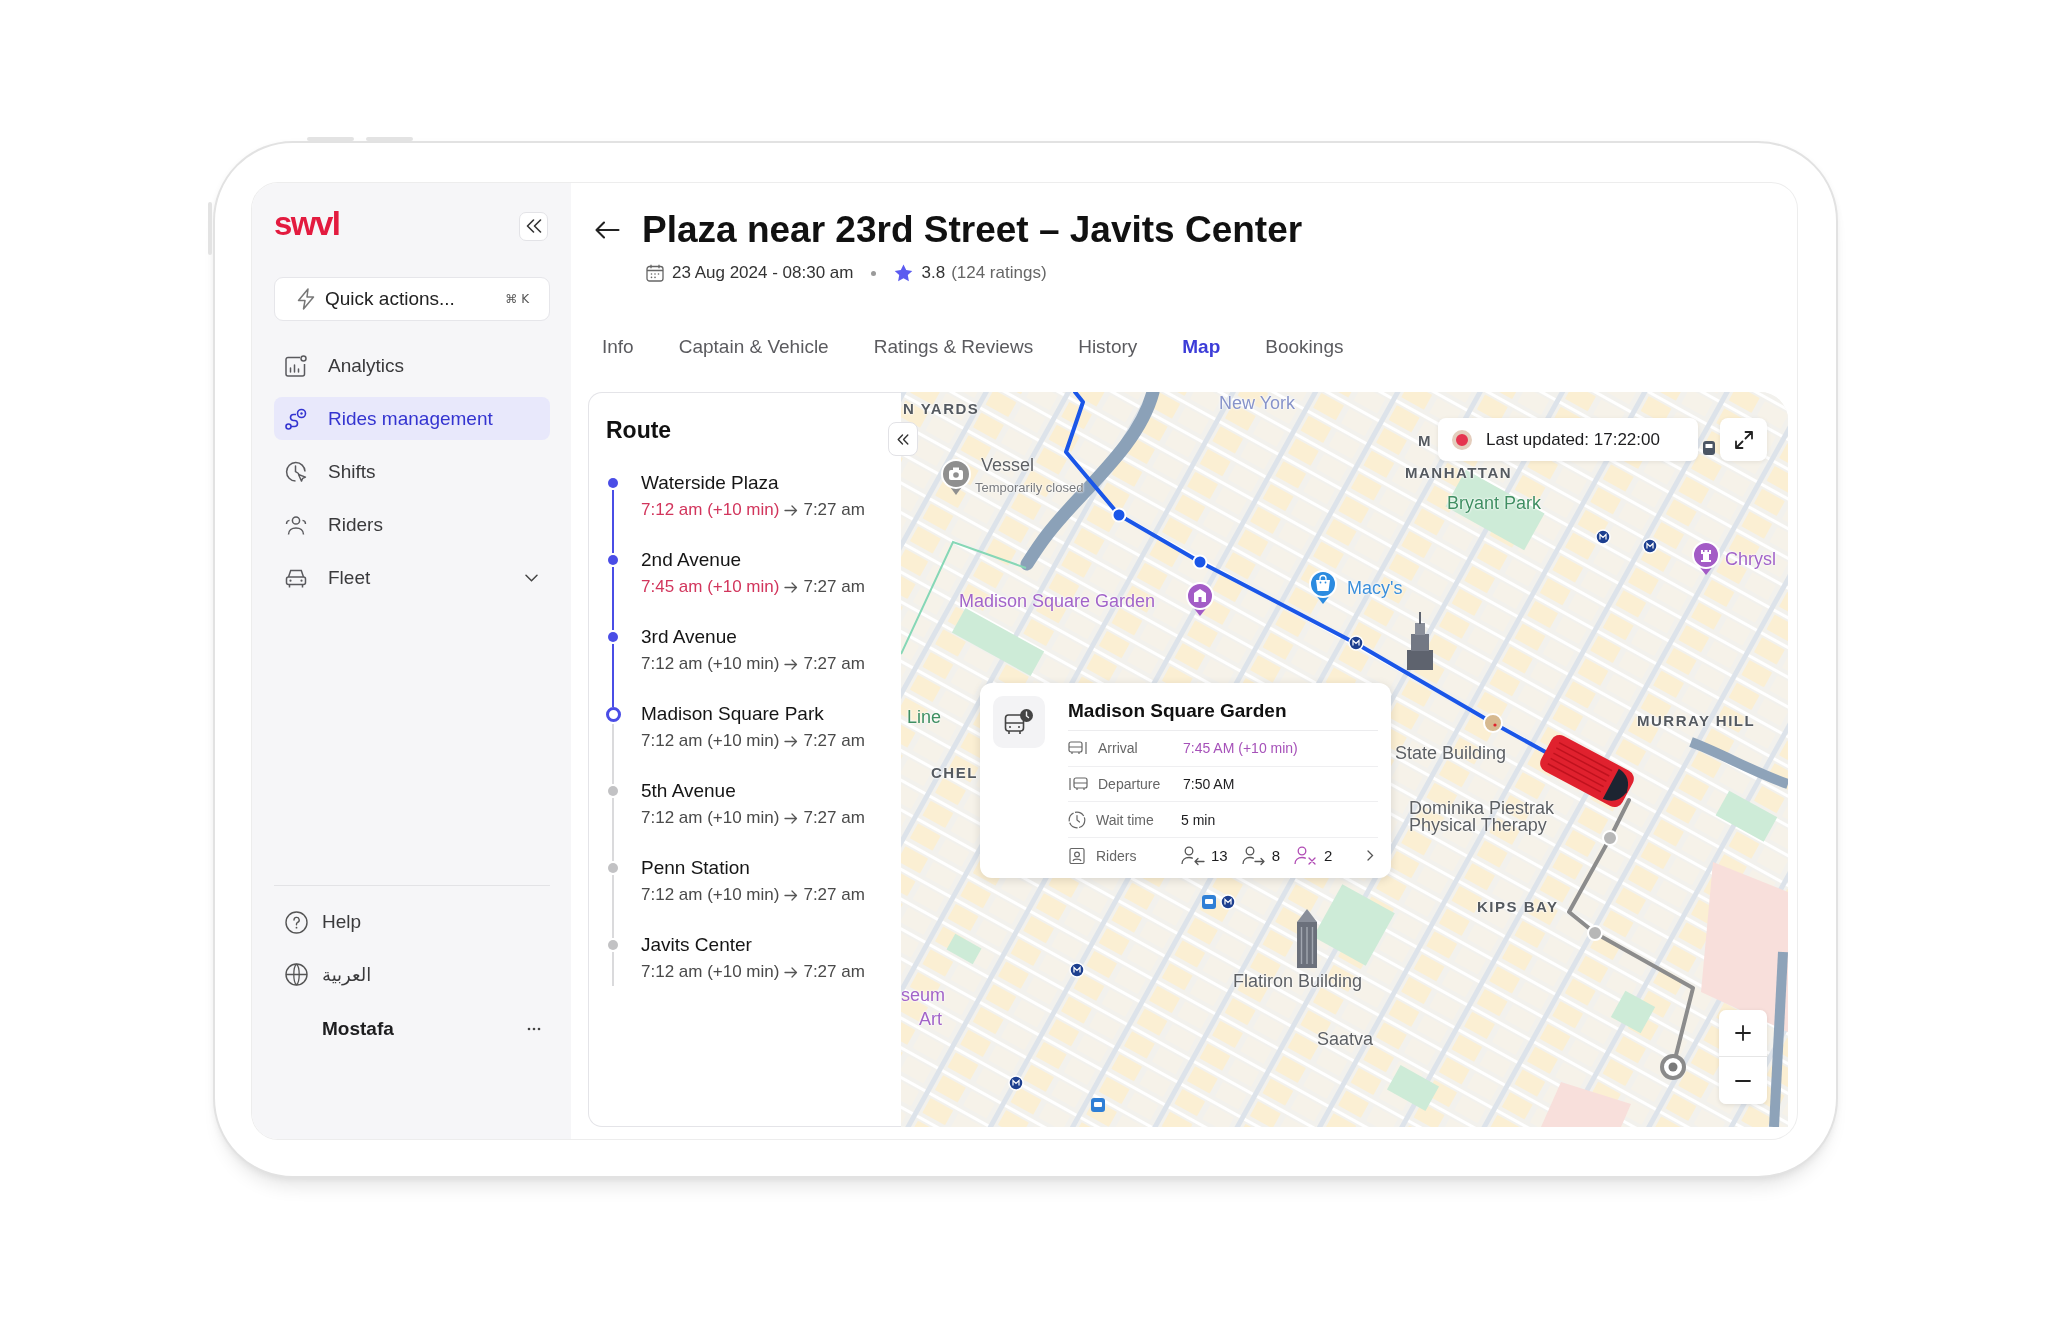 The width and height of the screenshot is (2048, 1319). Describe the element at coordinates (1130, 784) in the screenshot. I see `detail-label: Departure` at that location.